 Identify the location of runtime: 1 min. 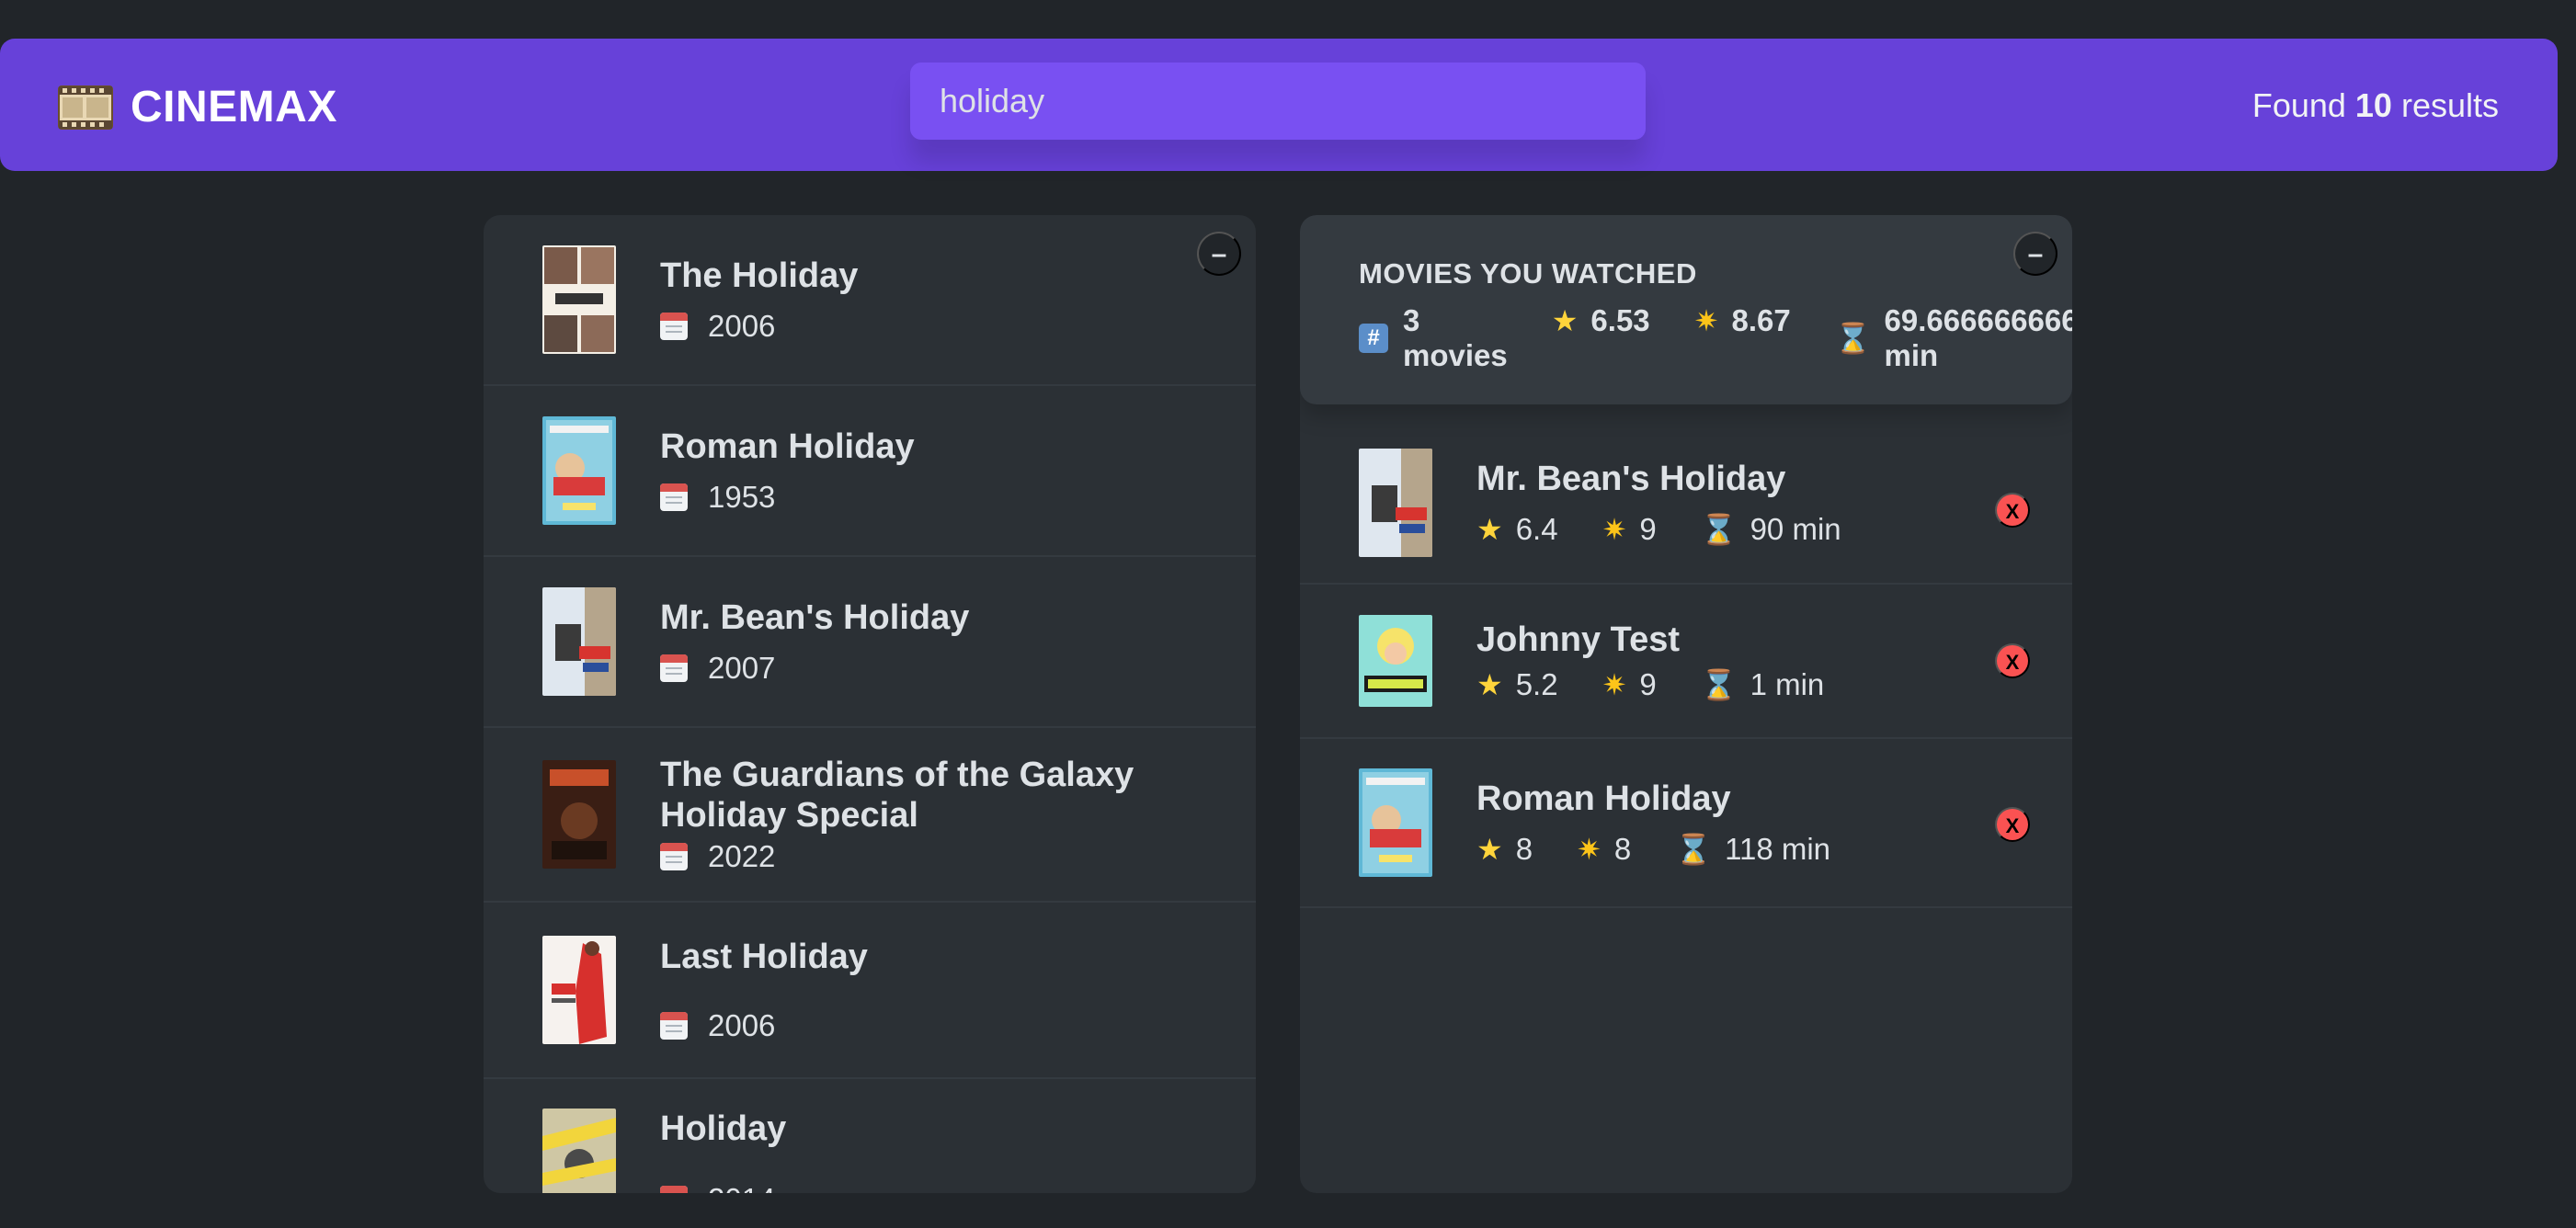
(1787, 684).